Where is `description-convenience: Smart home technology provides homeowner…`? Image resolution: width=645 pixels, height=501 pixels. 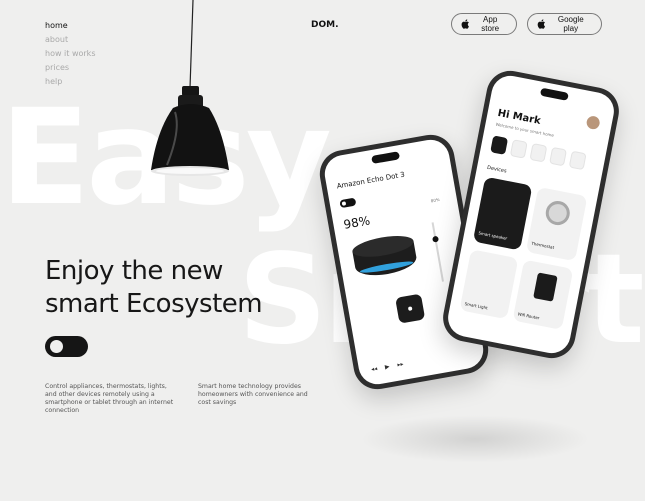
description-convenience: Smart home technology provides homeowner… is located at coordinates (253, 394).